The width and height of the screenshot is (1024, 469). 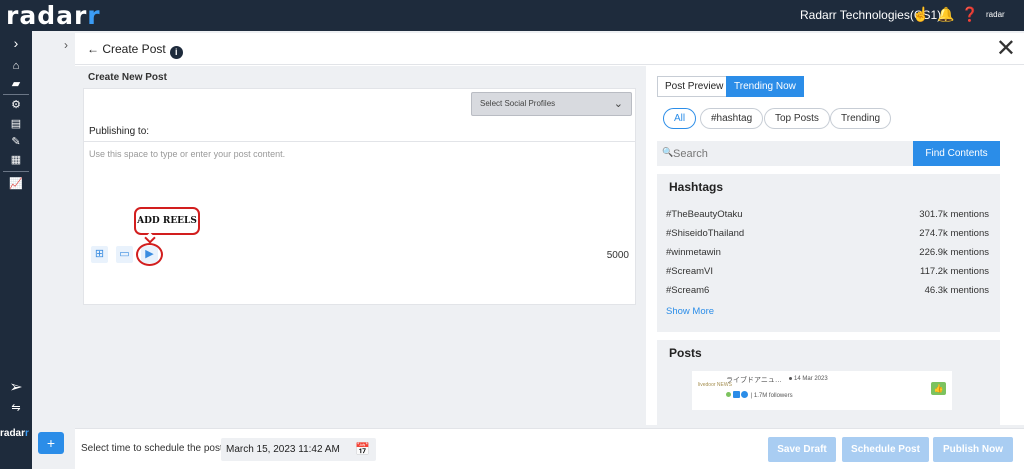 What do you see at coordinates (167, 221) in the screenshot?
I see `add-reels-callout: ADD REELS` at bounding box center [167, 221].